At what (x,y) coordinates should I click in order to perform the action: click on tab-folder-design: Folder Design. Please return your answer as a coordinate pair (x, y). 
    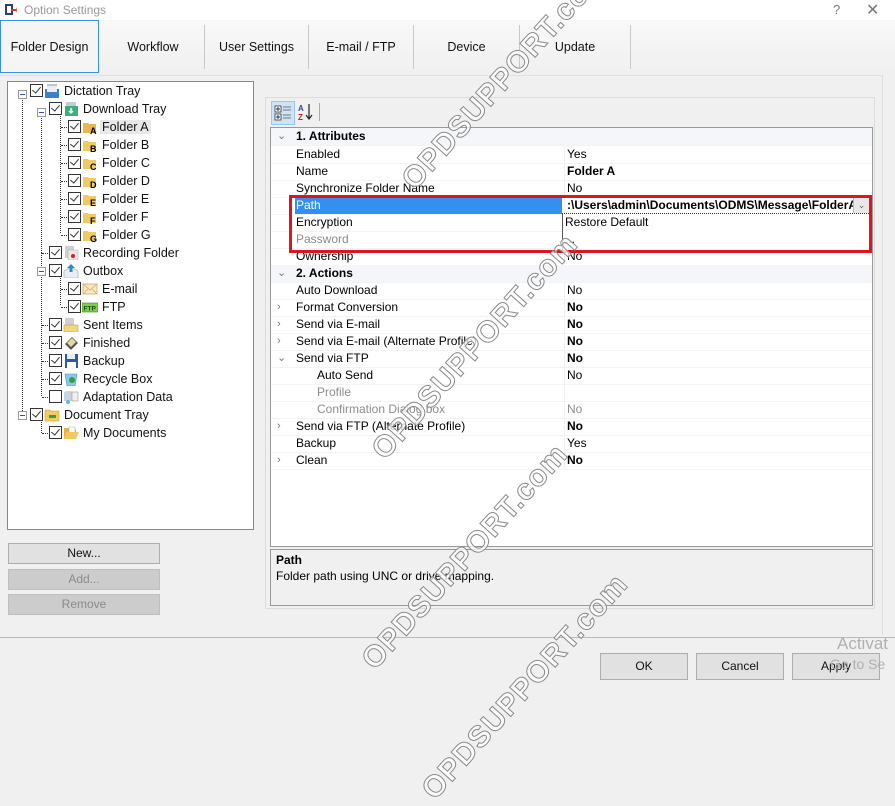
    Looking at the image, I should click on (49, 46).